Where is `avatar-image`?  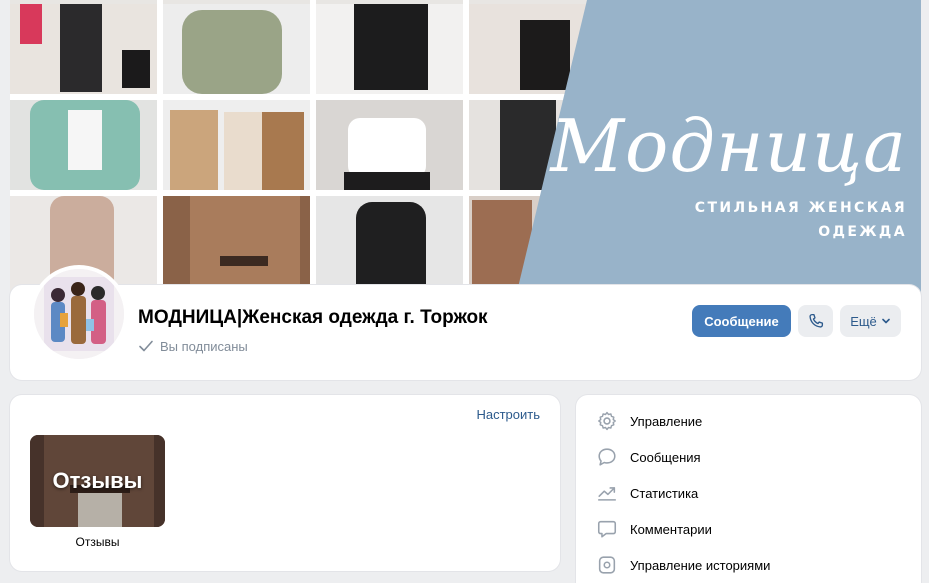
avatar-image is located at coordinates (79, 314).